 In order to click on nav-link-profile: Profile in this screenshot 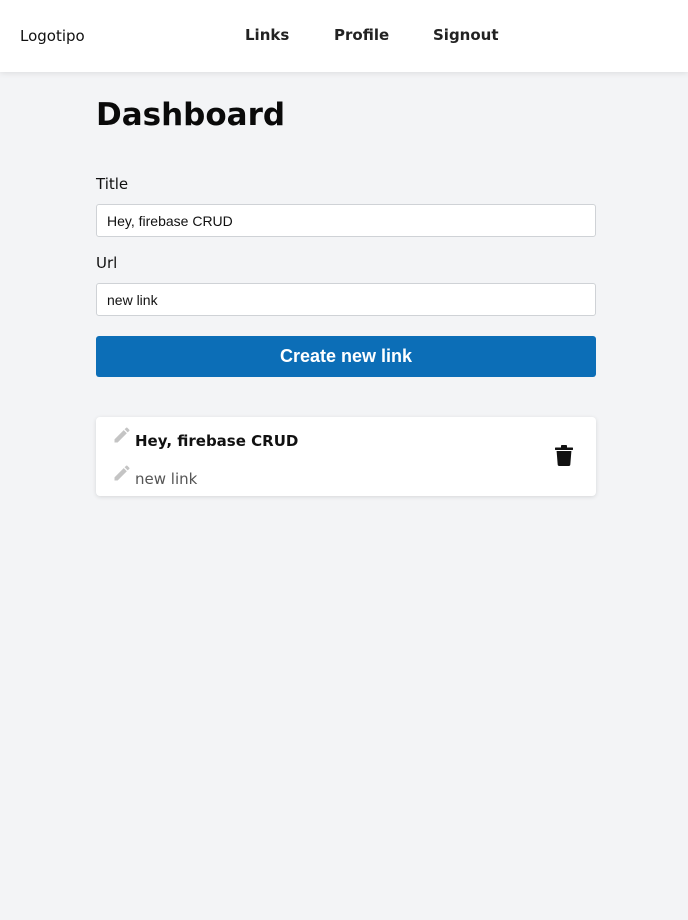, I will do `click(361, 35)`.